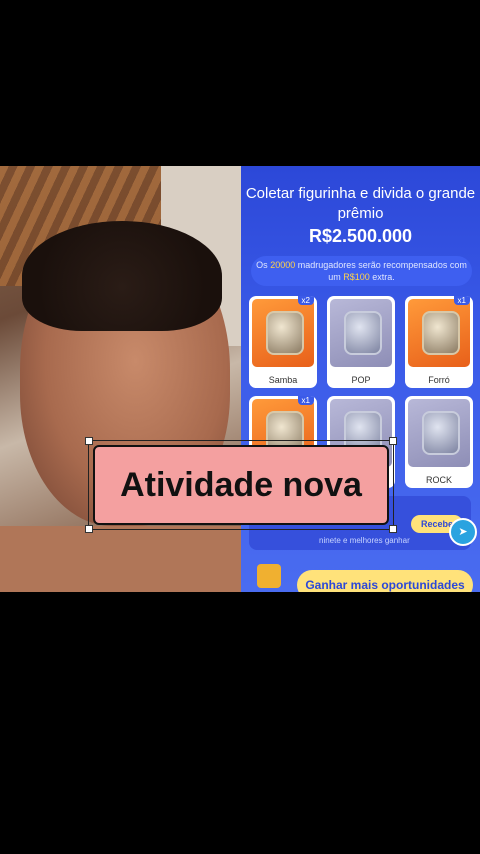  I want to click on sticker-card-pop: POP, so click(361, 342).